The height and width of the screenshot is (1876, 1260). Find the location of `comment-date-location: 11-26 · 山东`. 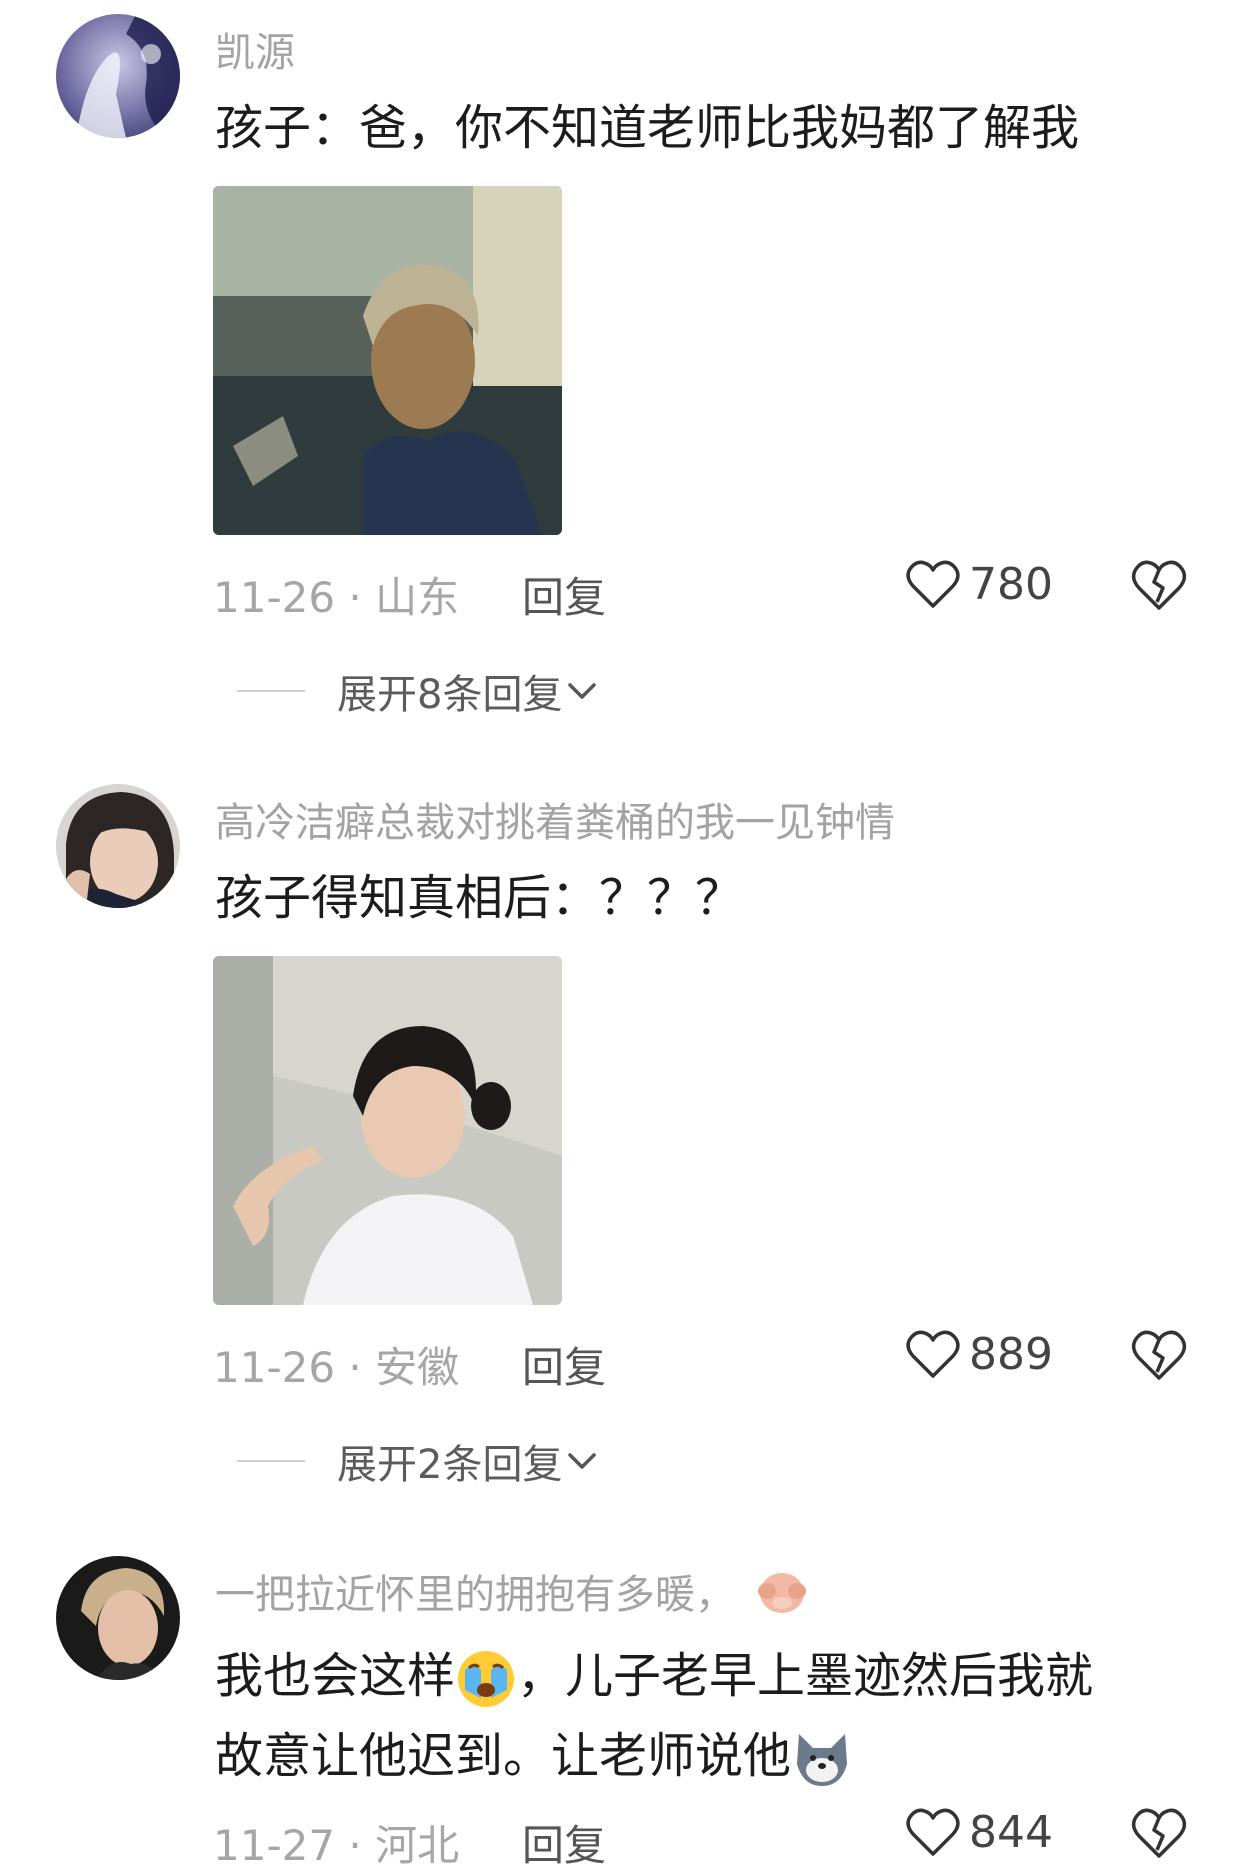

comment-date-location: 11-26 · 山东 is located at coordinates (336, 597).